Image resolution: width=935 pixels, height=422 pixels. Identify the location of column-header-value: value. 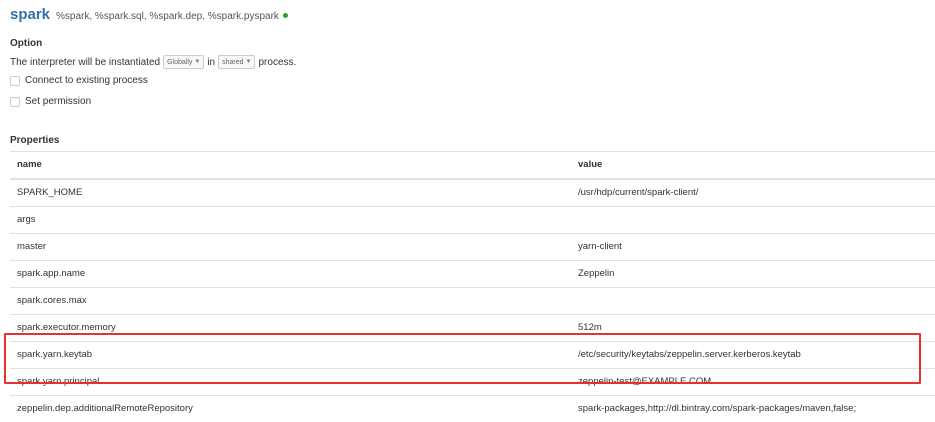
(590, 164).